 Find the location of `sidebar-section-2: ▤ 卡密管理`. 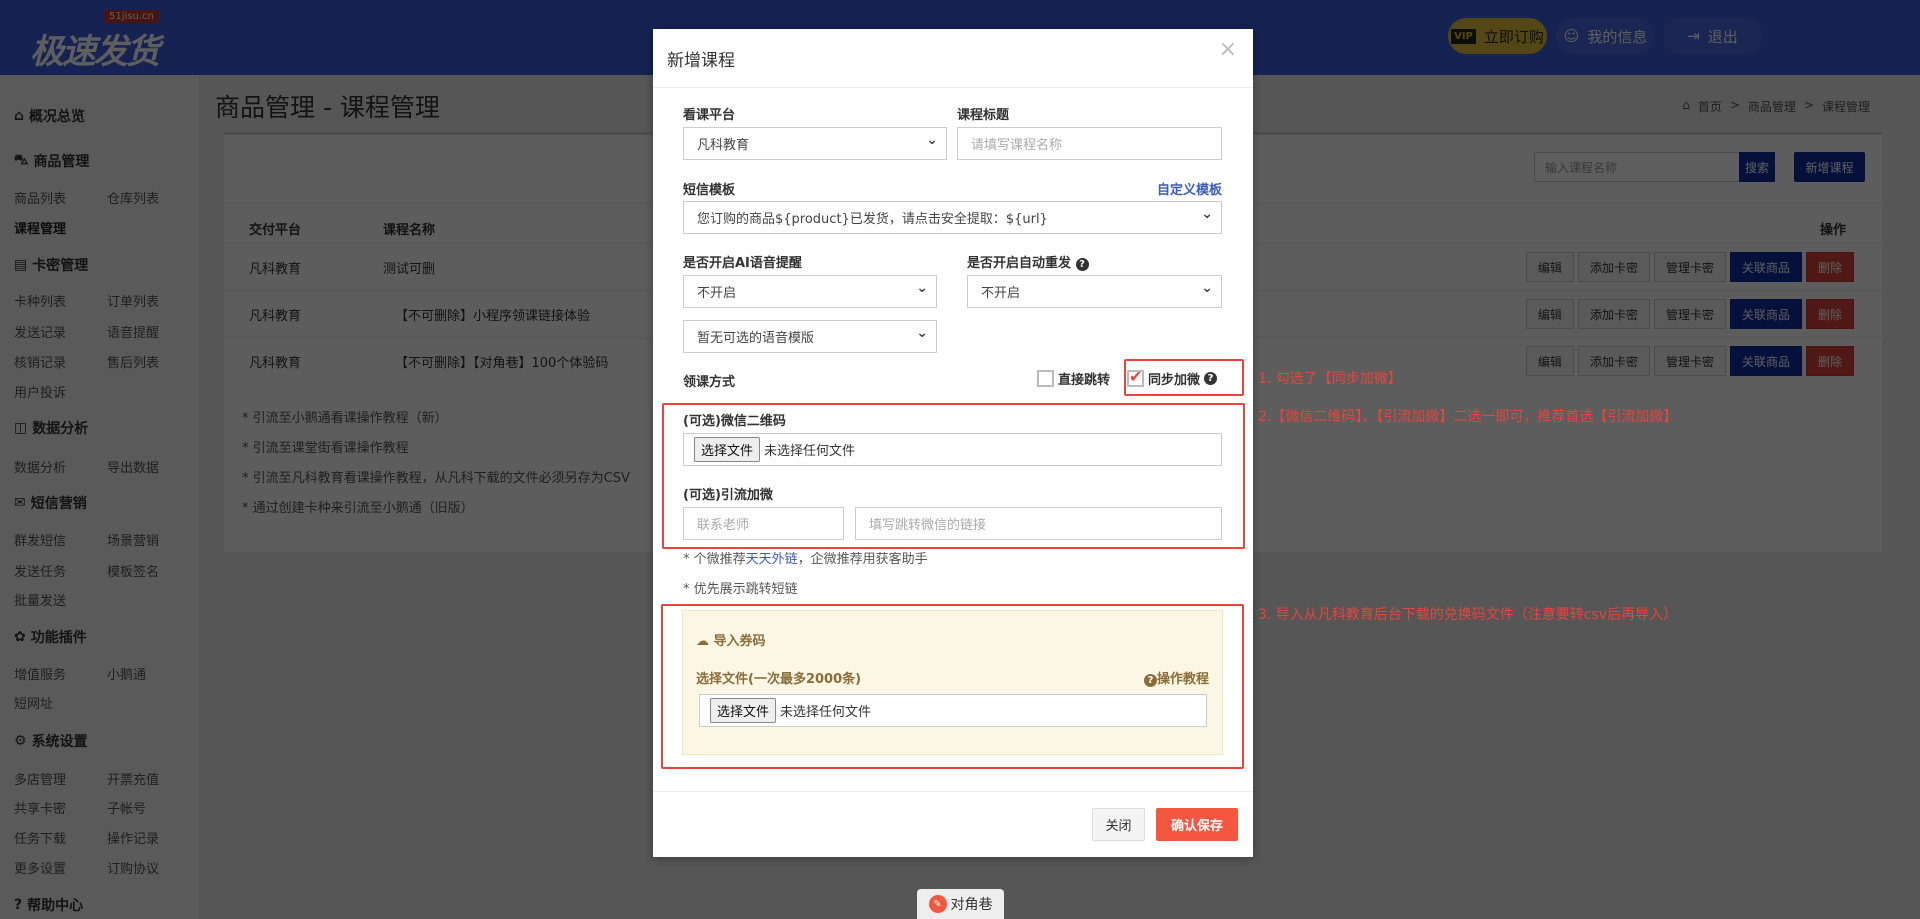

sidebar-section-2: ▤ 卡密管理 is located at coordinates (51, 265).